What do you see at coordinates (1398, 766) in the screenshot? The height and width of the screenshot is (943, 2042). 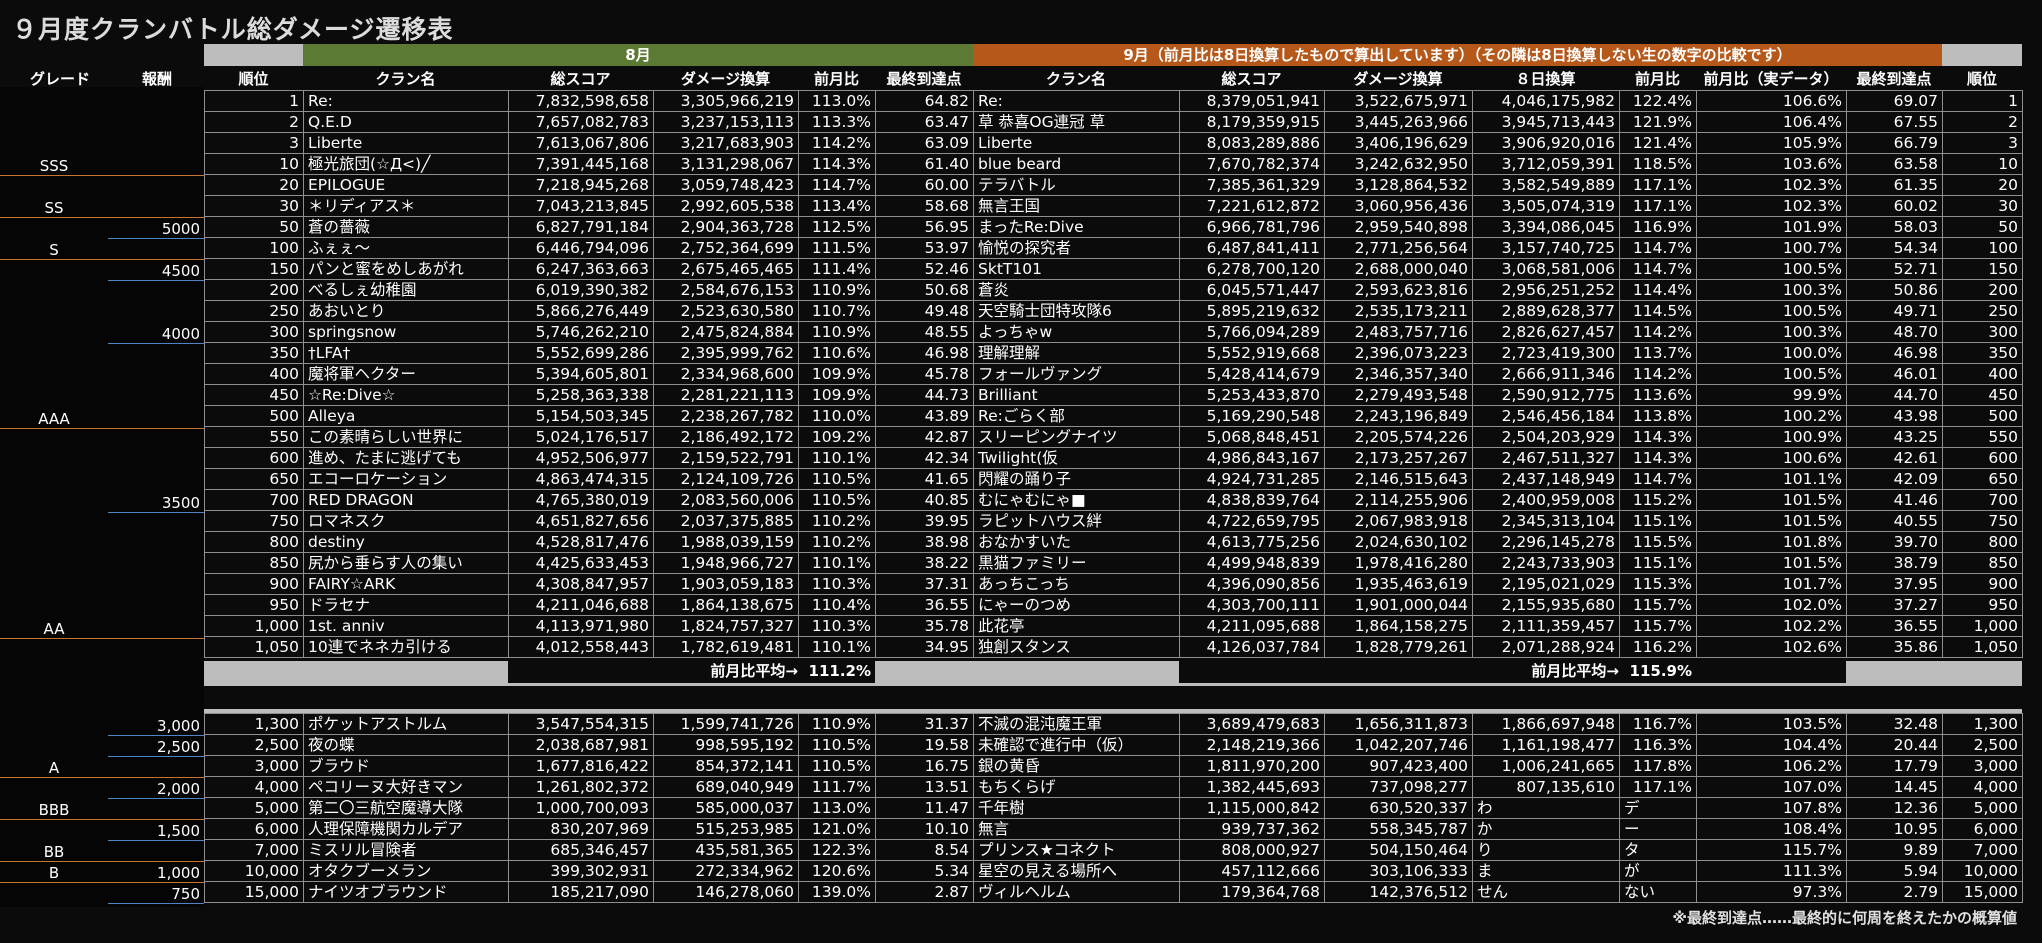 I see `damage-sep-cell: 907,423,400` at bounding box center [1398, 766].